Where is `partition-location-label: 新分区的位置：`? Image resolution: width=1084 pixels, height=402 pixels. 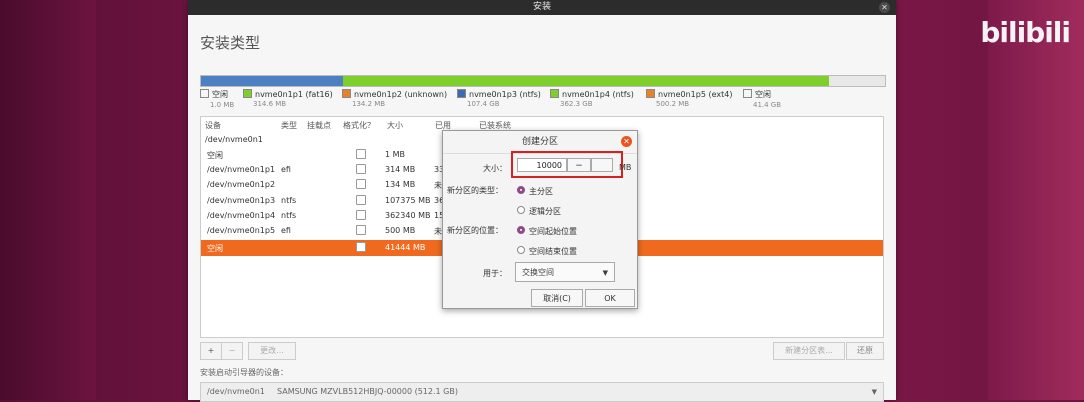 partition-location-label: 新分区的位置： is located at coordinates (475, 230).